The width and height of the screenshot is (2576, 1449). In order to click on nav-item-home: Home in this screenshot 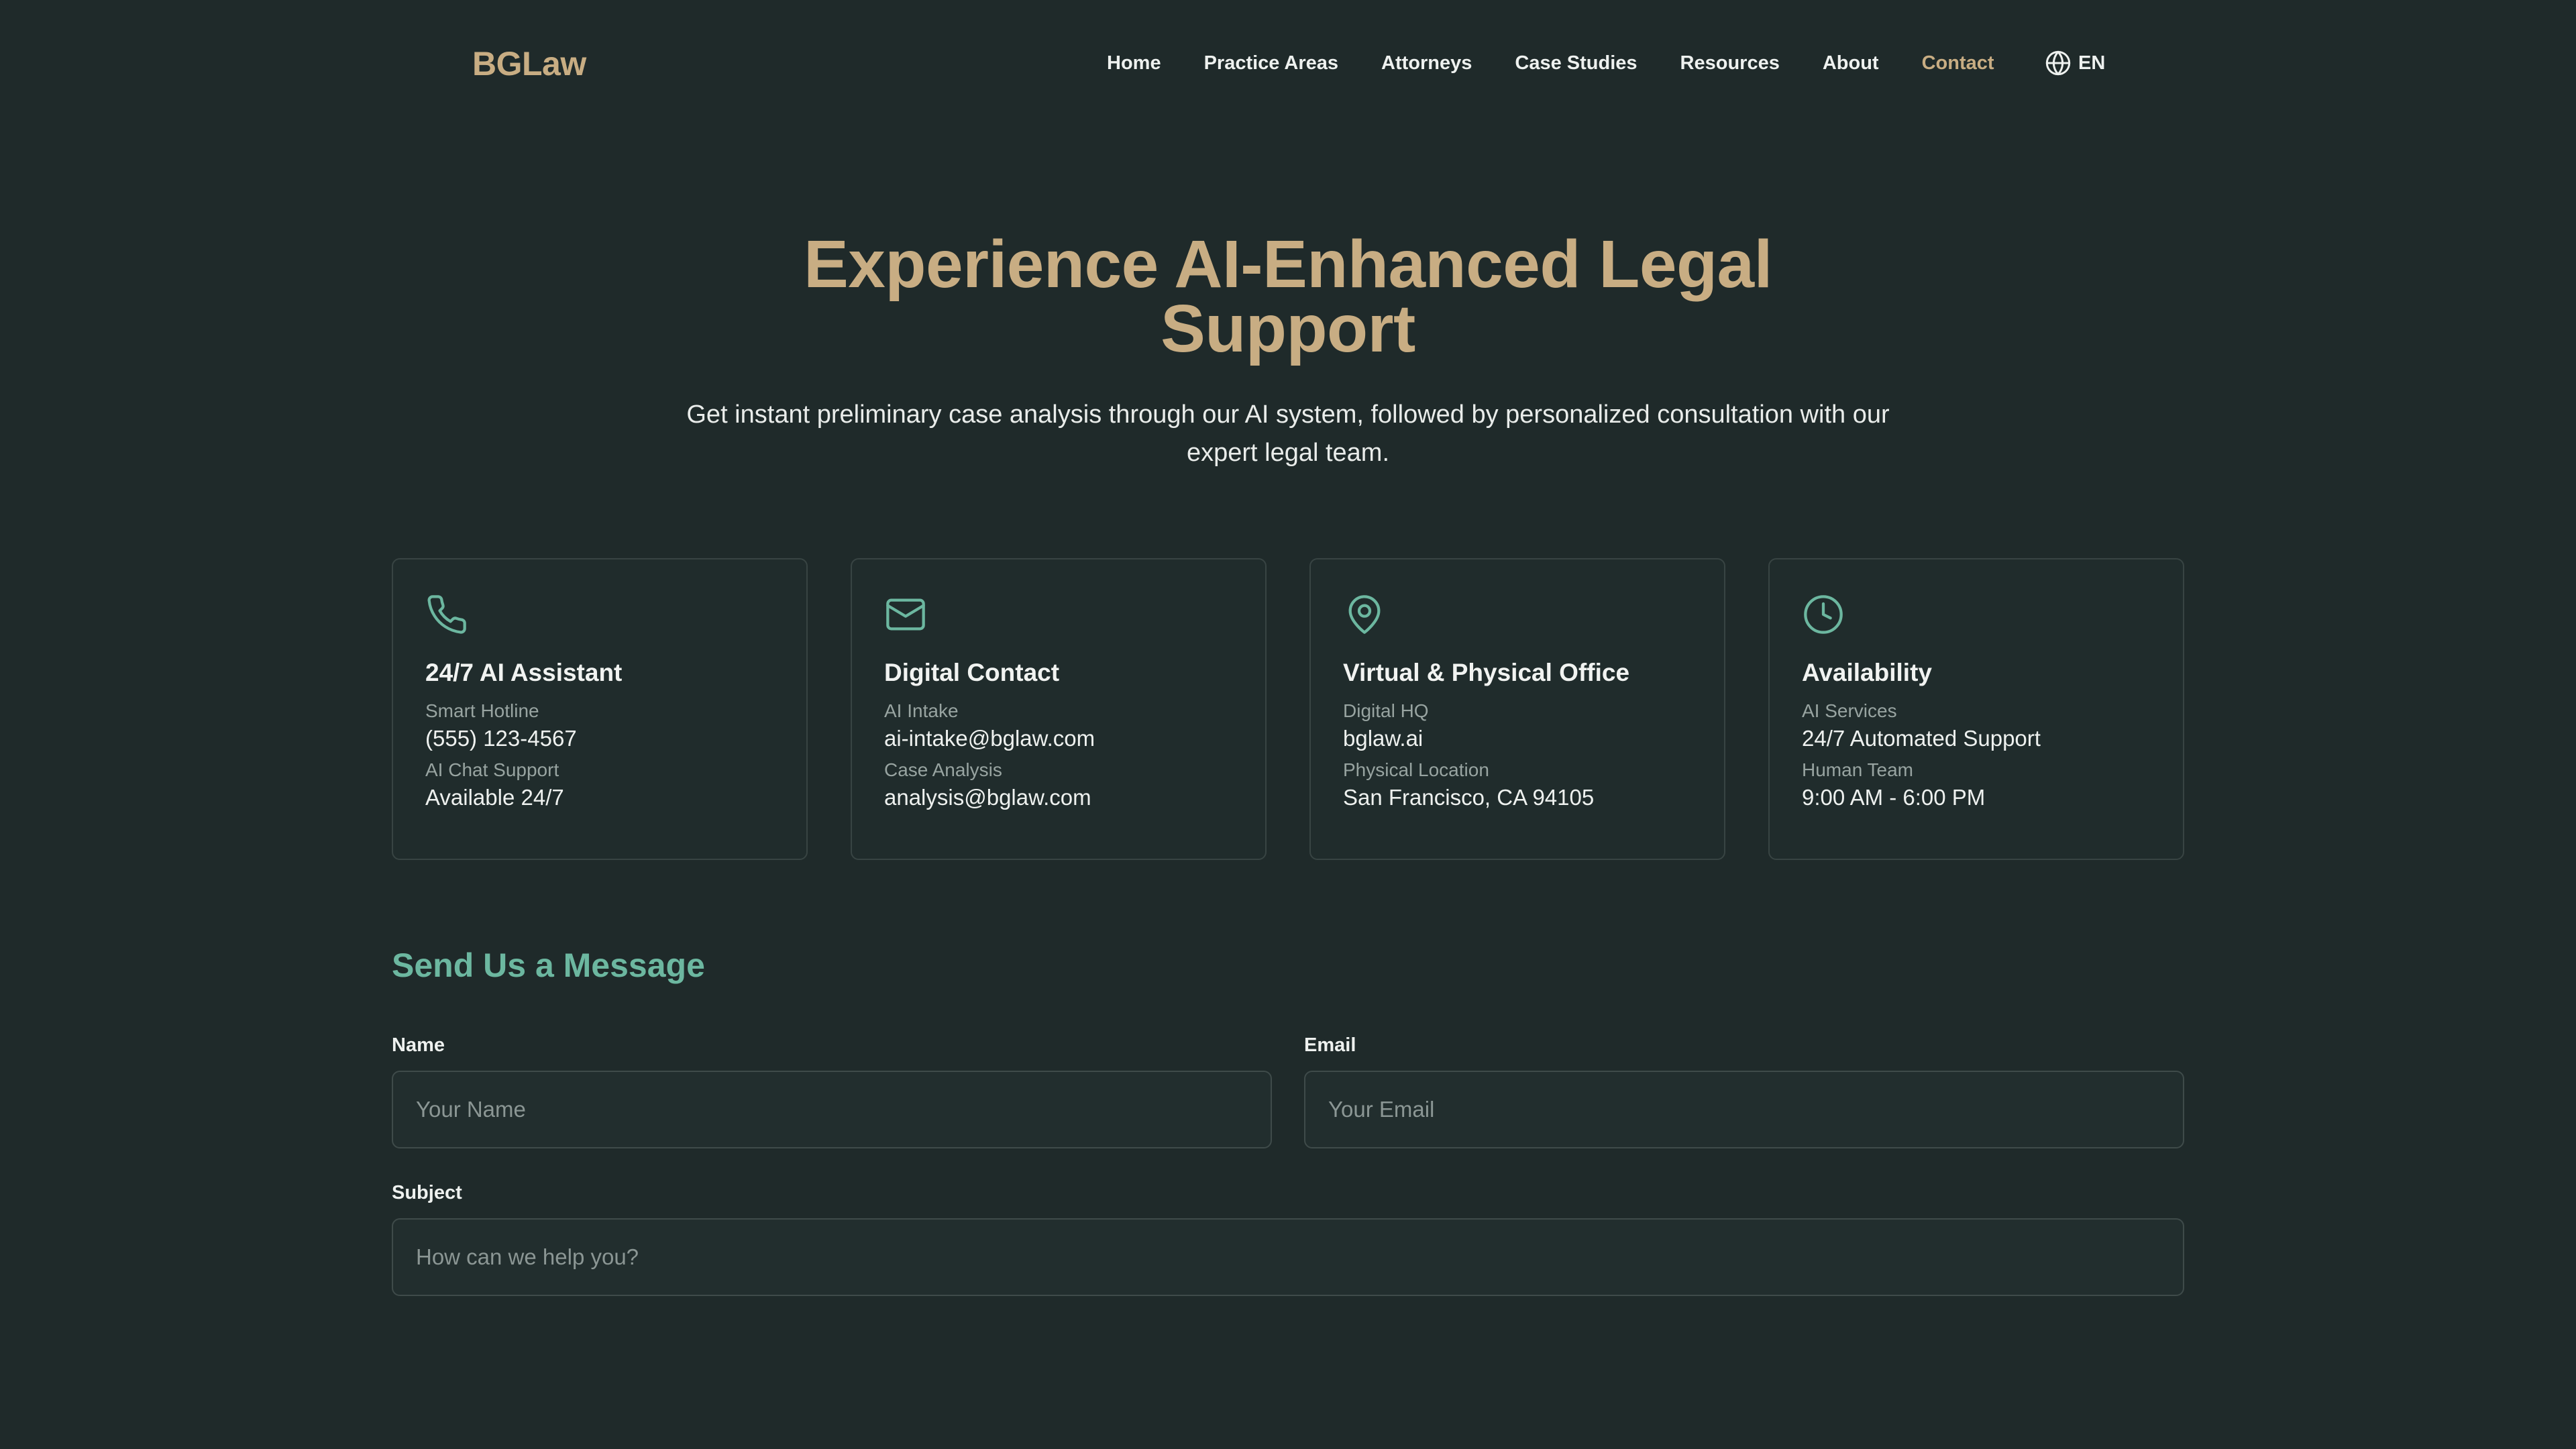, I will do `click(1134, 63)`.